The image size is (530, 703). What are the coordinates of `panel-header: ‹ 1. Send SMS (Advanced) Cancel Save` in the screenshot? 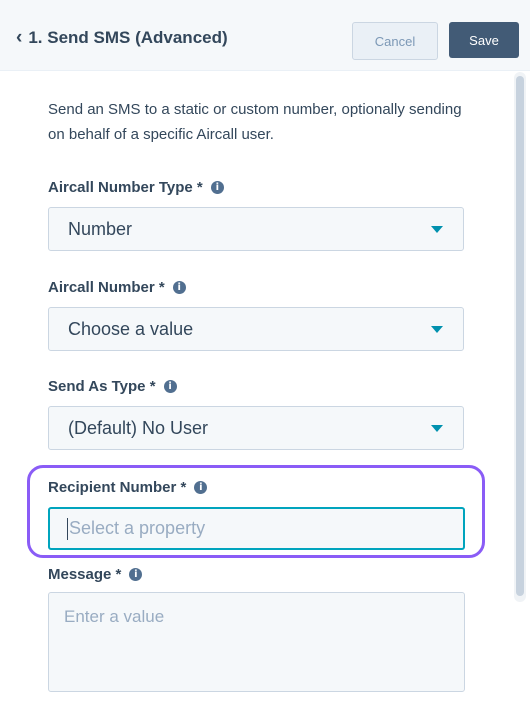 It's located at (265, 35).